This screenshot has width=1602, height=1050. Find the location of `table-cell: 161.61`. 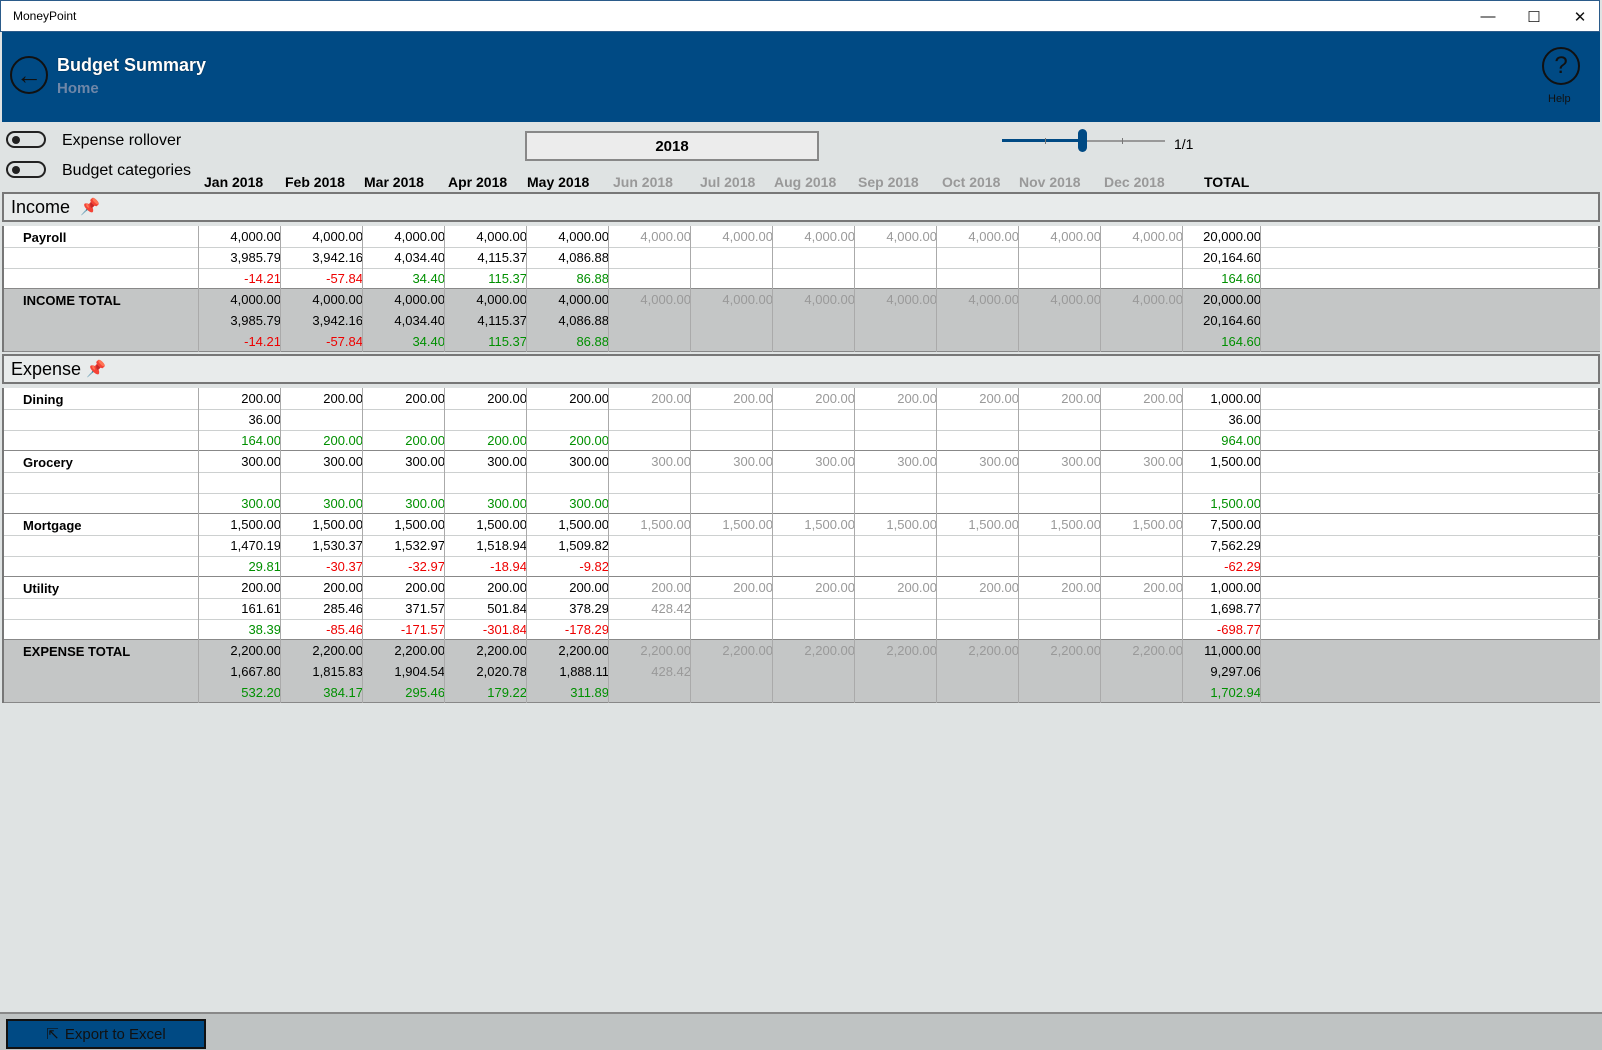

table-cell: 161.61 is located at coordinates (261, 608).